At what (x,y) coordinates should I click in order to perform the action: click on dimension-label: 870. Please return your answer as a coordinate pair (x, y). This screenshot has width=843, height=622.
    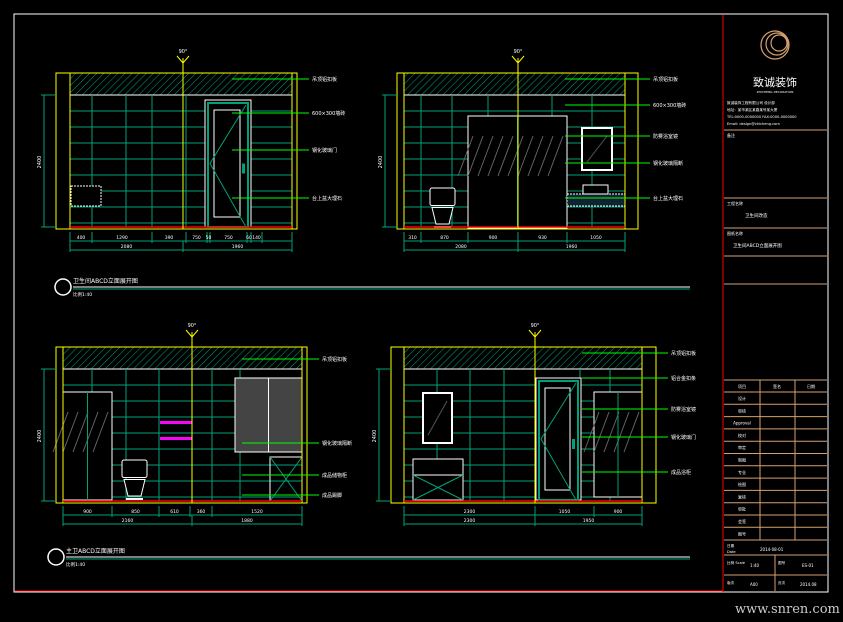
    Looking at the image, I should click on (444, 238).